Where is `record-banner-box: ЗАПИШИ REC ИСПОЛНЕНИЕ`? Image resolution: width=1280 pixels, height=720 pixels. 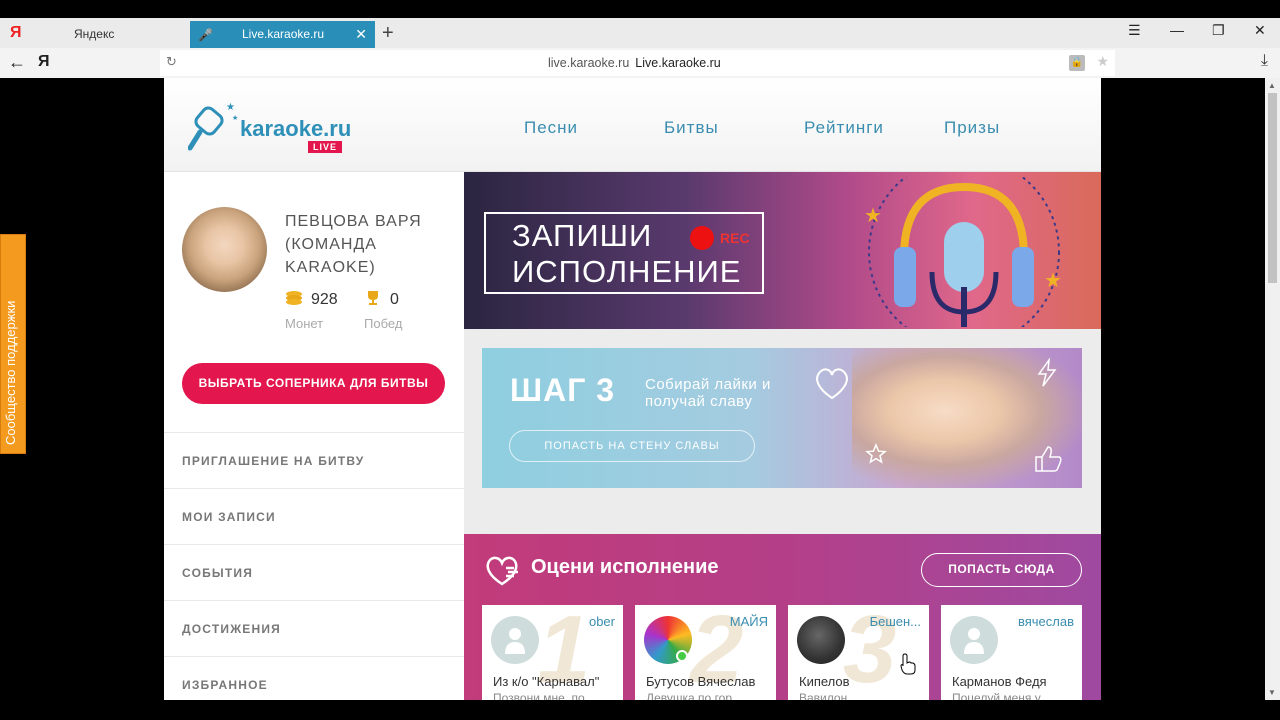
record-banner-box: ЗАПИШИ REC ИСПОЛНЕНИЕ is located at coordinates (624, 253).